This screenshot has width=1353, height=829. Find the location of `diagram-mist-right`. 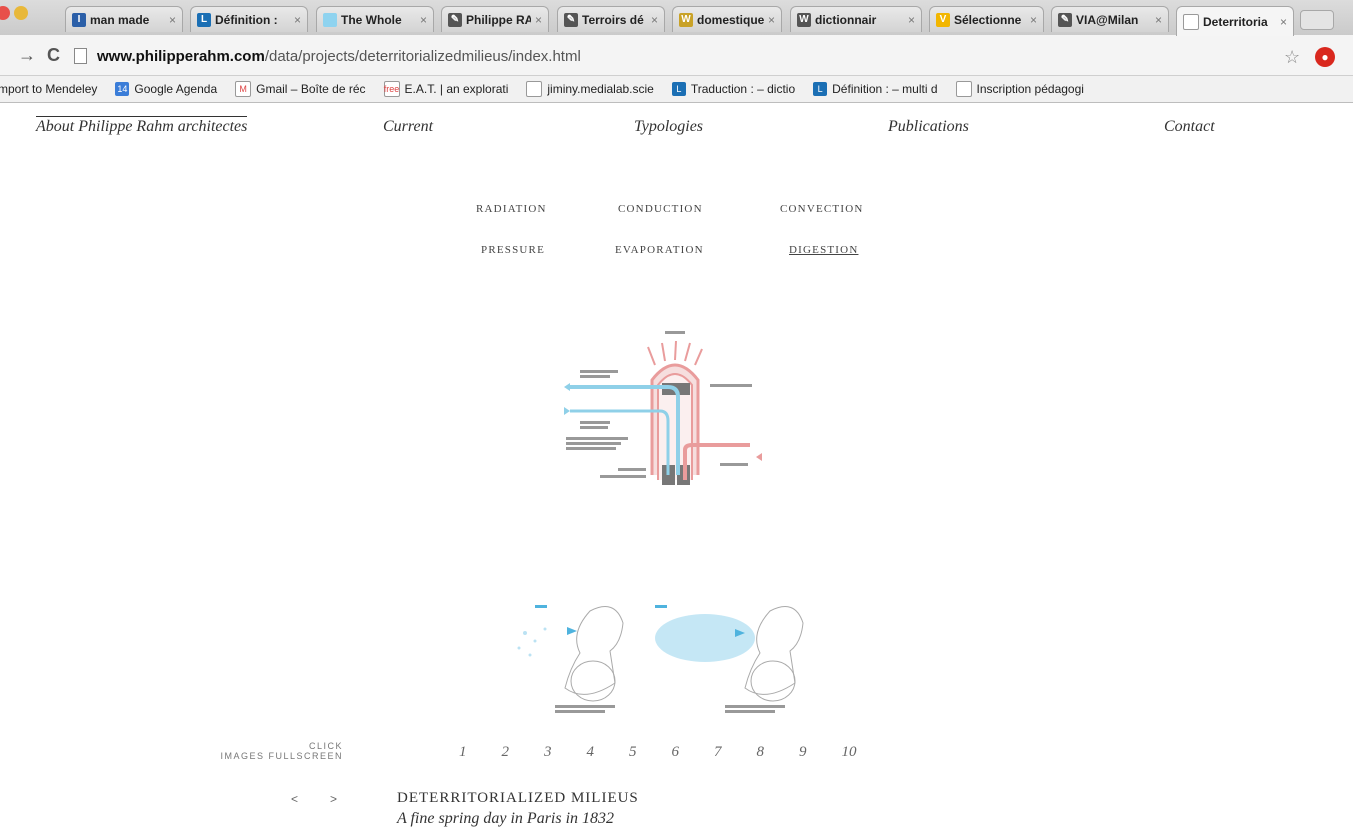

diagram-mist-right is located at coordinates (705, 638).